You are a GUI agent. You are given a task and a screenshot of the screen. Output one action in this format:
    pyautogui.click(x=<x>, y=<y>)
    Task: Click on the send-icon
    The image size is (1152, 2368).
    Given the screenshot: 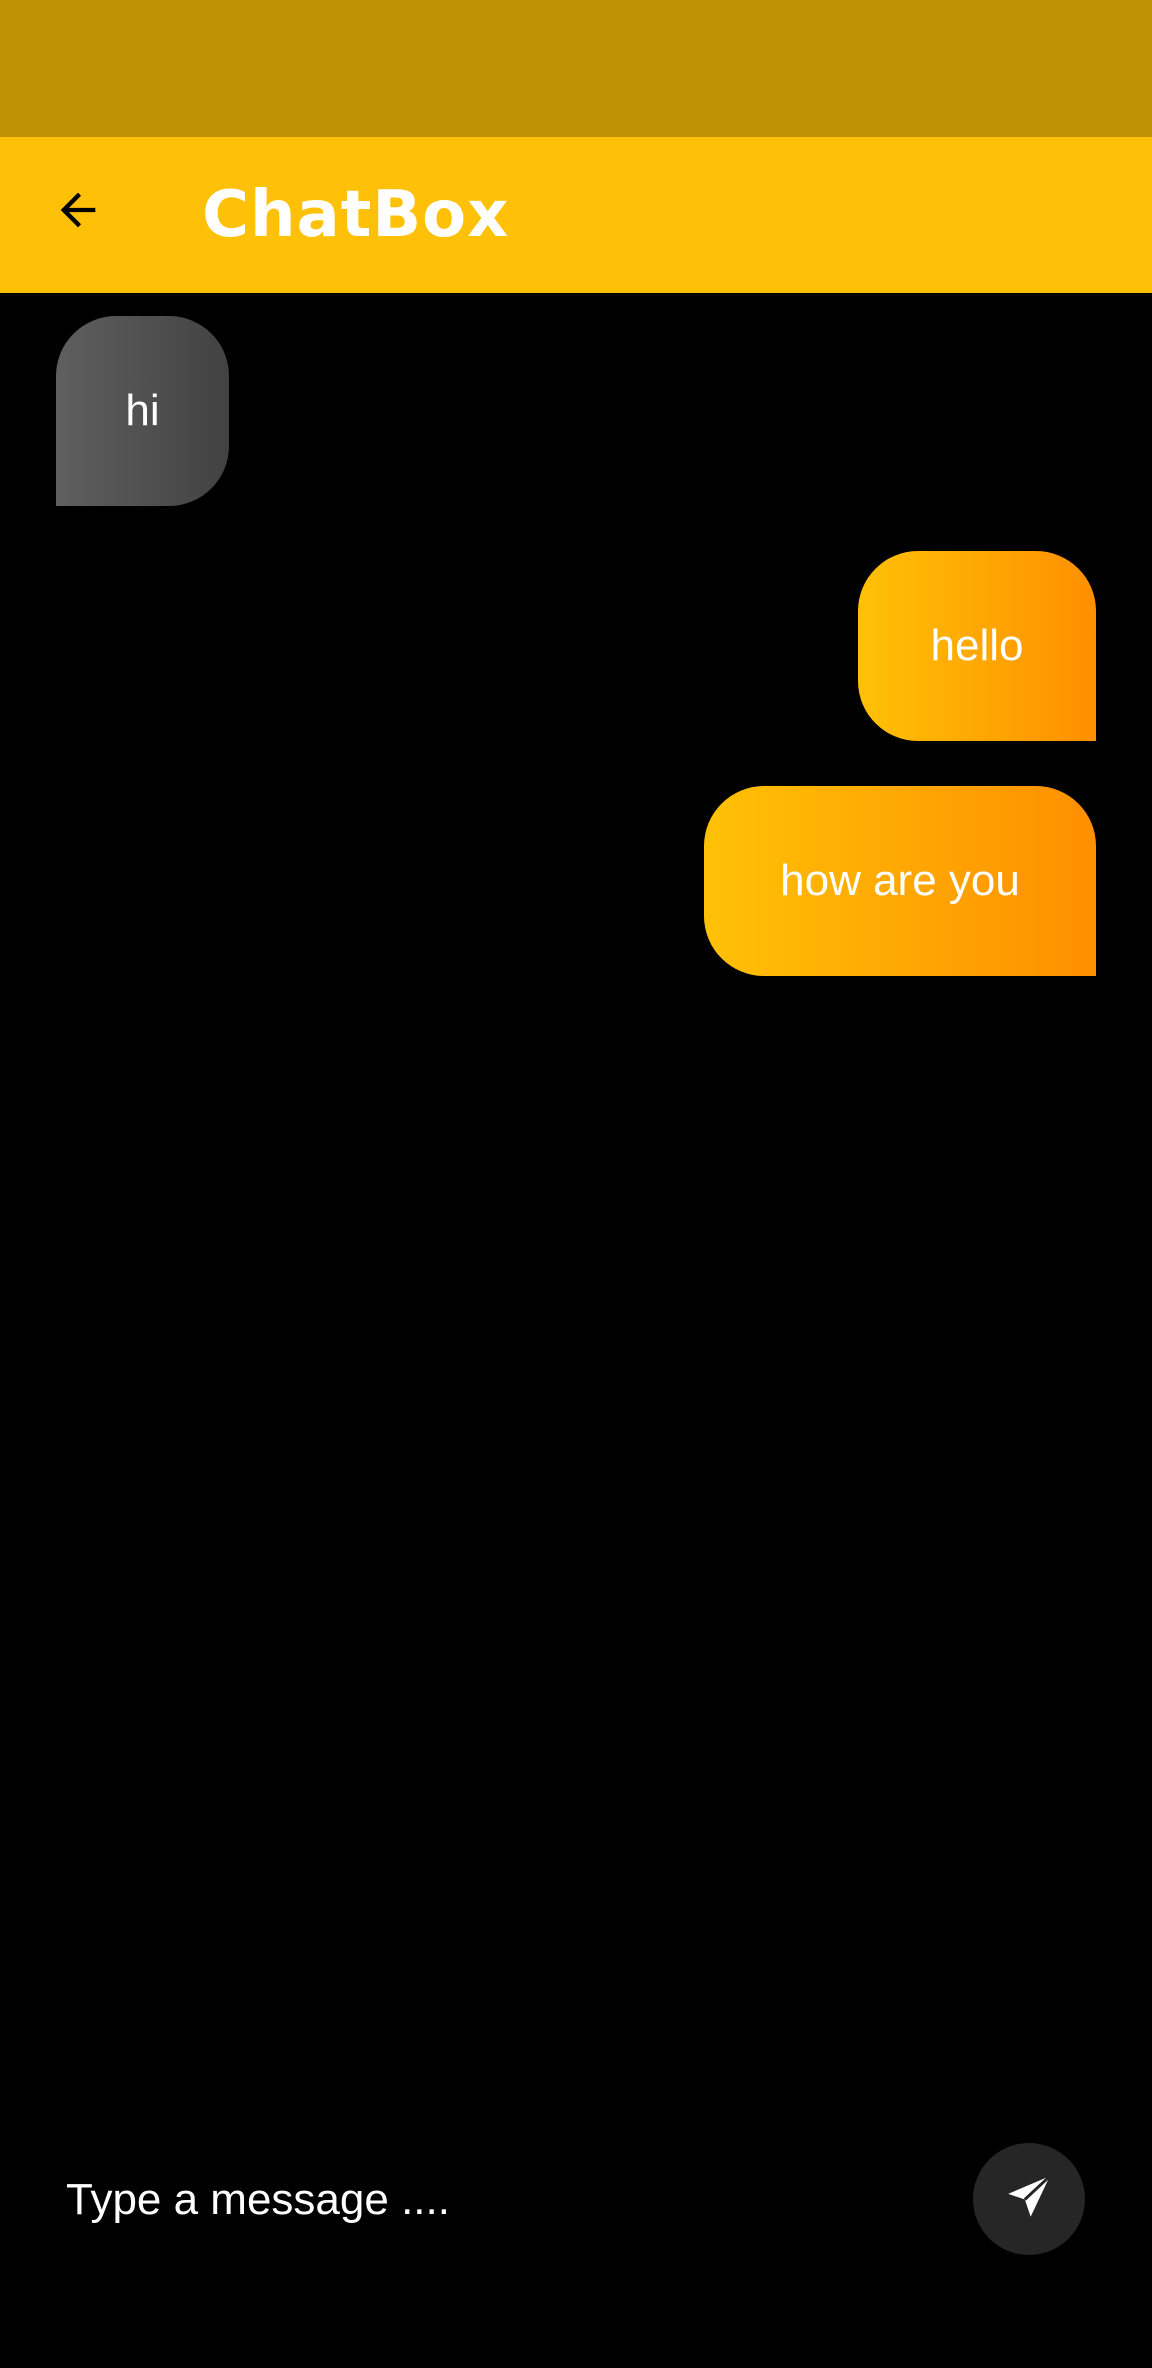 What is the action you would take?
    pyautogui.click(x=1029, y=2199)
    